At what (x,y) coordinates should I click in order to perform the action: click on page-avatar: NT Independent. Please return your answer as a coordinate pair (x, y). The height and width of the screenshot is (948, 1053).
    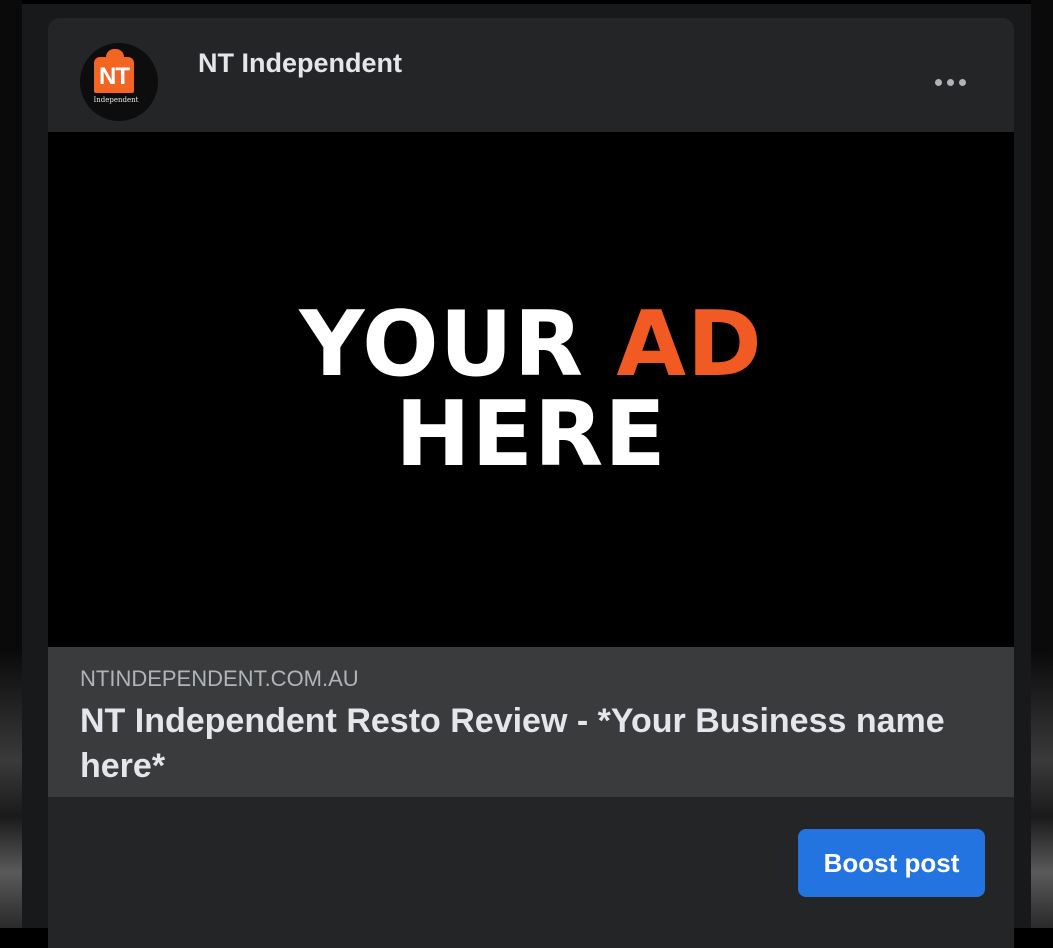
    Looking at the image, I should click on (119, 82).